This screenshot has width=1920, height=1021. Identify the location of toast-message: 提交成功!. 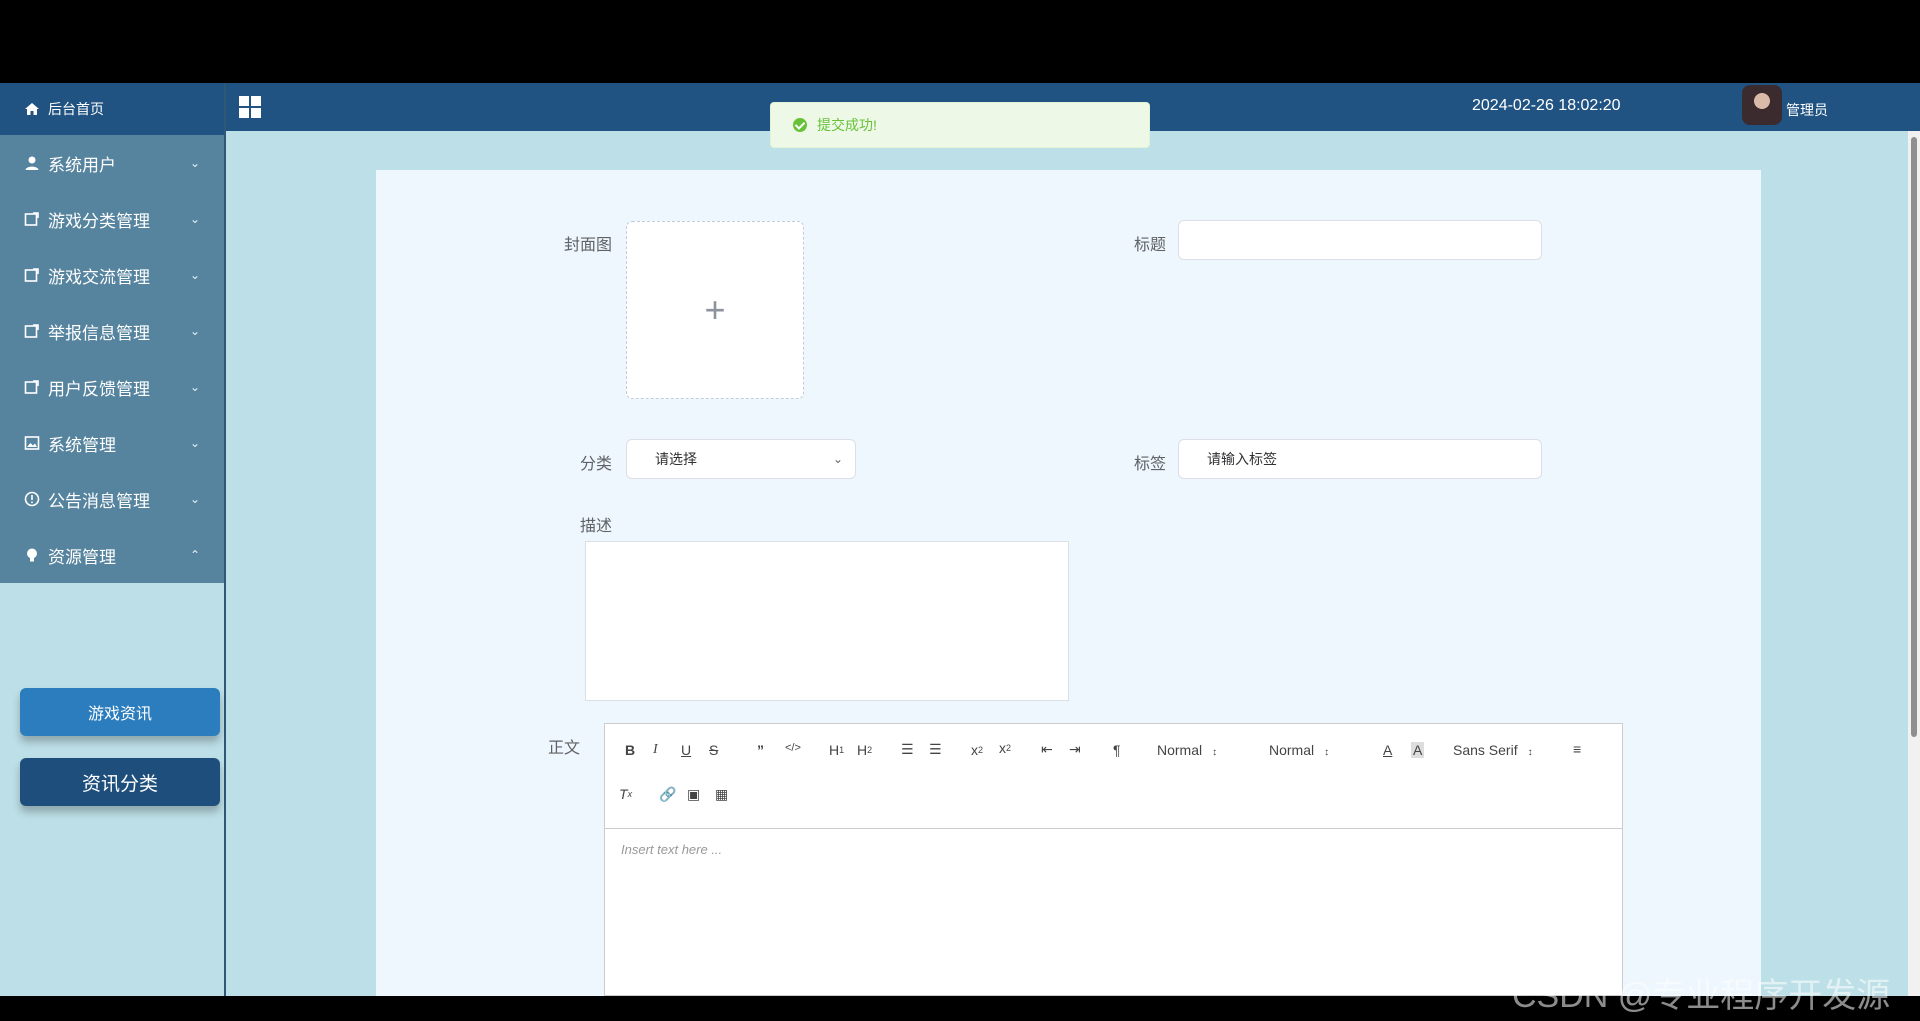
(847, 125).